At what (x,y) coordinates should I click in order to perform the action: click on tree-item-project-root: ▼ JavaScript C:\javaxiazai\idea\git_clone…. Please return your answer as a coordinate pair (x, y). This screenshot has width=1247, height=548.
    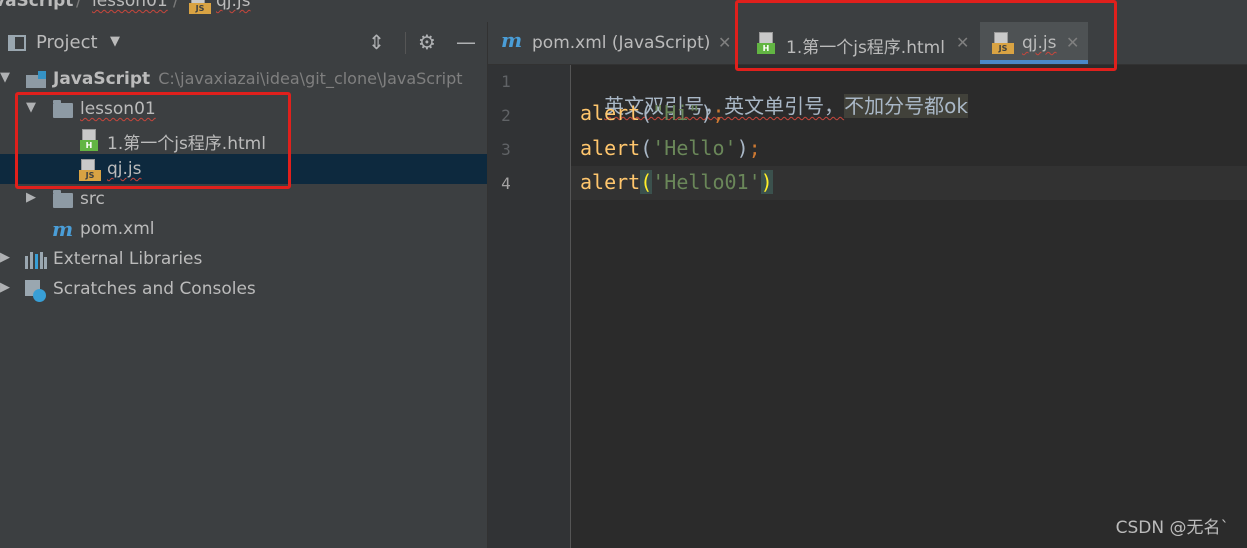
    Looking at the image, I should click on (243, 79).